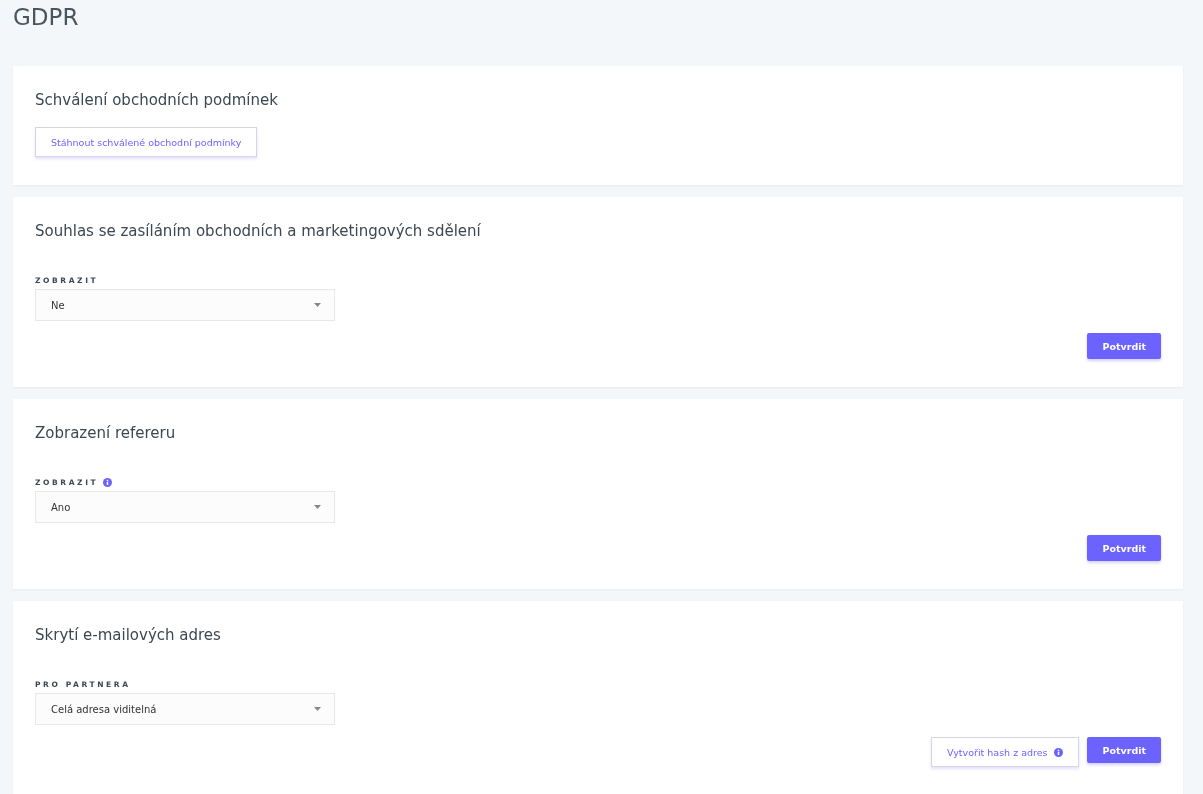 This screenshot has height=794, width=1203. I want to click on card-title: Souhlas se zasíláním obchodních a marketingových sdělení, so click(258, 231).